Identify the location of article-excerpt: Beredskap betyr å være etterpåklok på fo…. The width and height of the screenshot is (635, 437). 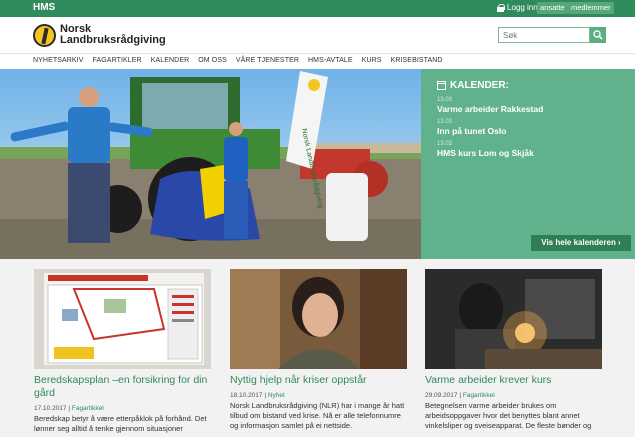
(120, 423).